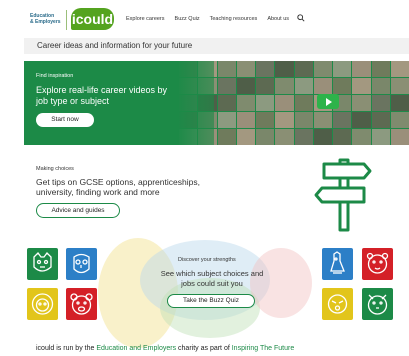  Describe the element at coordinates (301, 18) in the screenshot. I see `search-icon` at that location.